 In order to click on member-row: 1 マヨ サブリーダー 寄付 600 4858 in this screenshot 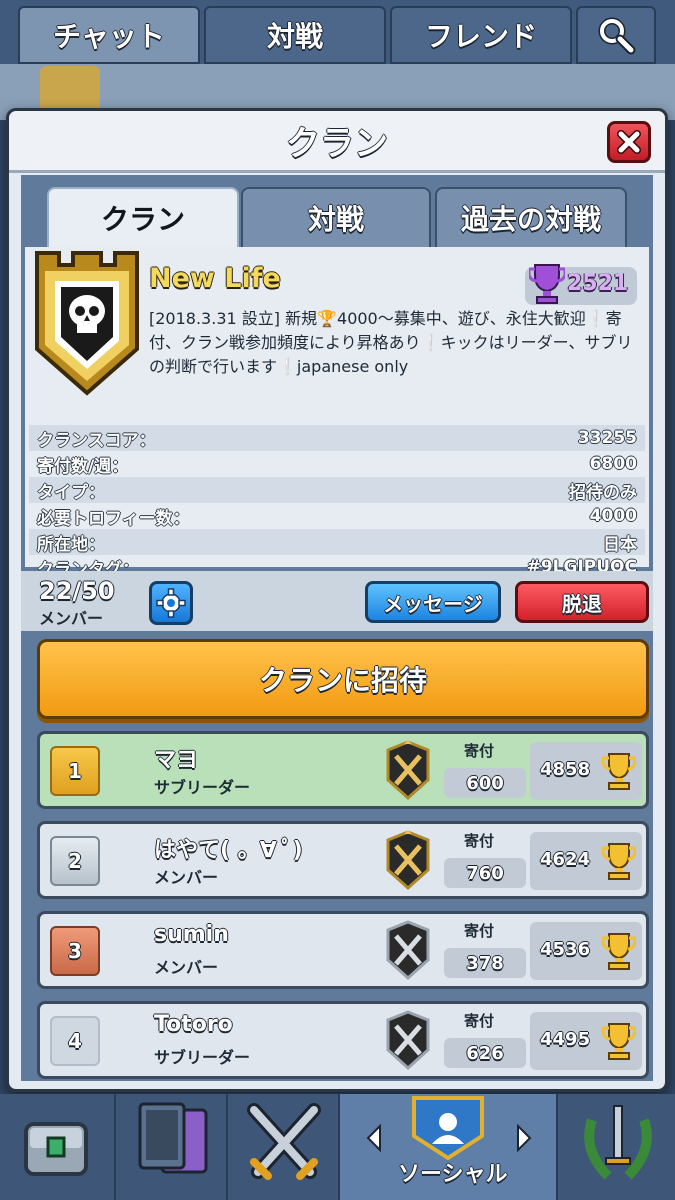, I will do `click(343, 770)`.